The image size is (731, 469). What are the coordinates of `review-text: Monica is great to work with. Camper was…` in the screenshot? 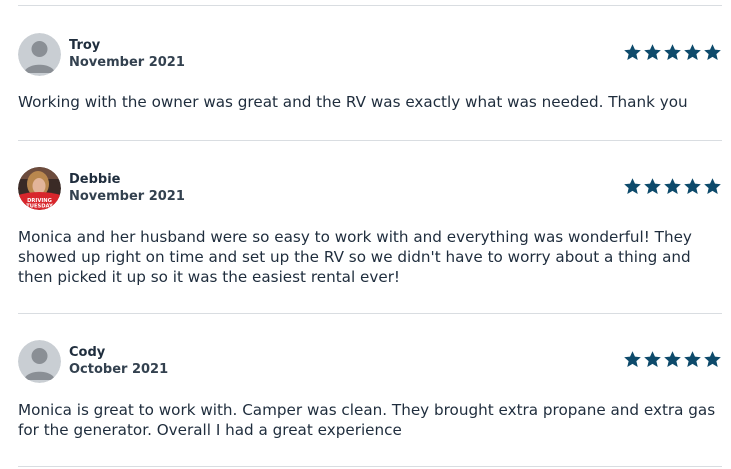 It's located at (367, 420).